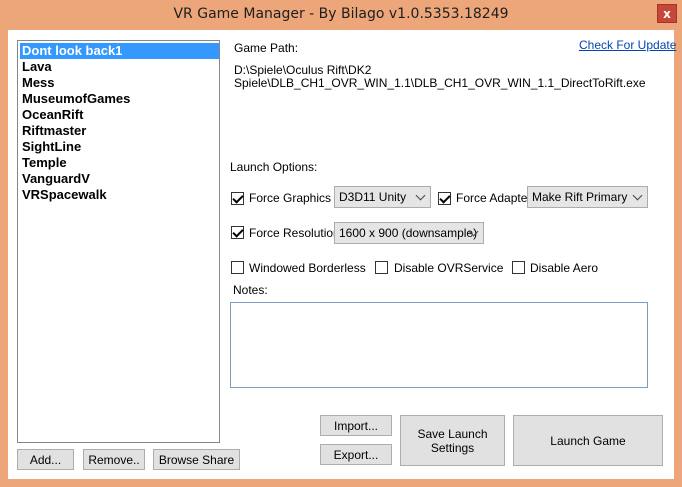  What do you see at coordinates (564, 268) in the screenshot?
I see `disable-aero-label: Disable Aero` at bounding box center [564, 268].